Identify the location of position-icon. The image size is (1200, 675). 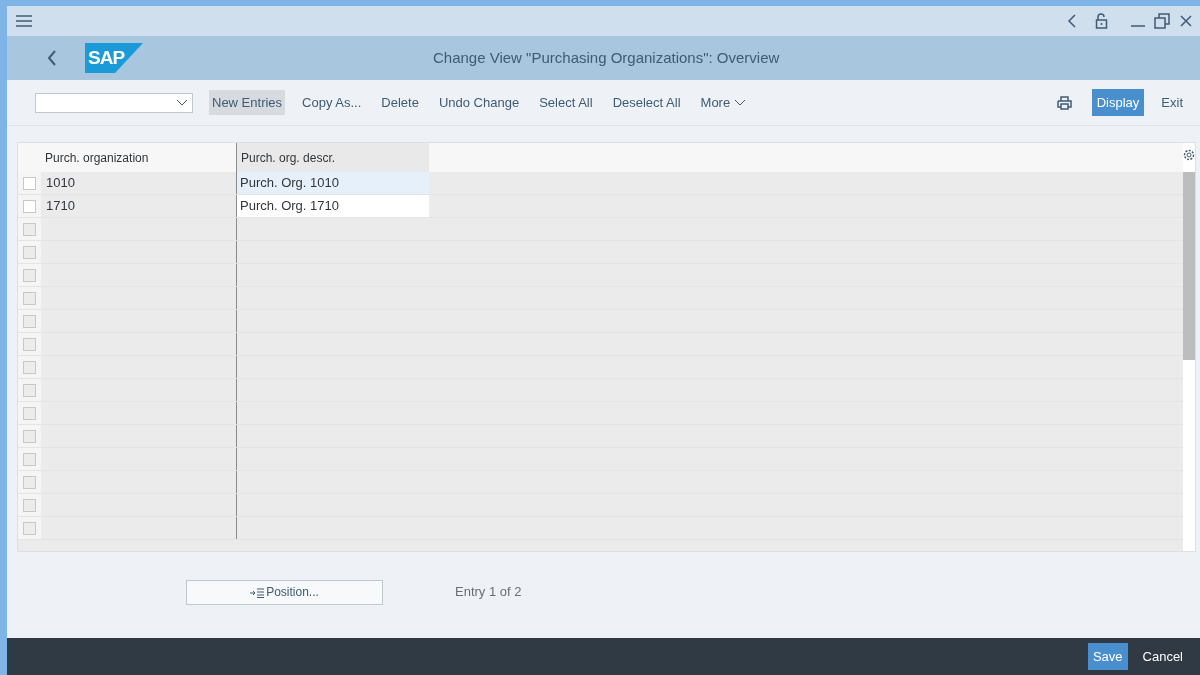
(257, 592).